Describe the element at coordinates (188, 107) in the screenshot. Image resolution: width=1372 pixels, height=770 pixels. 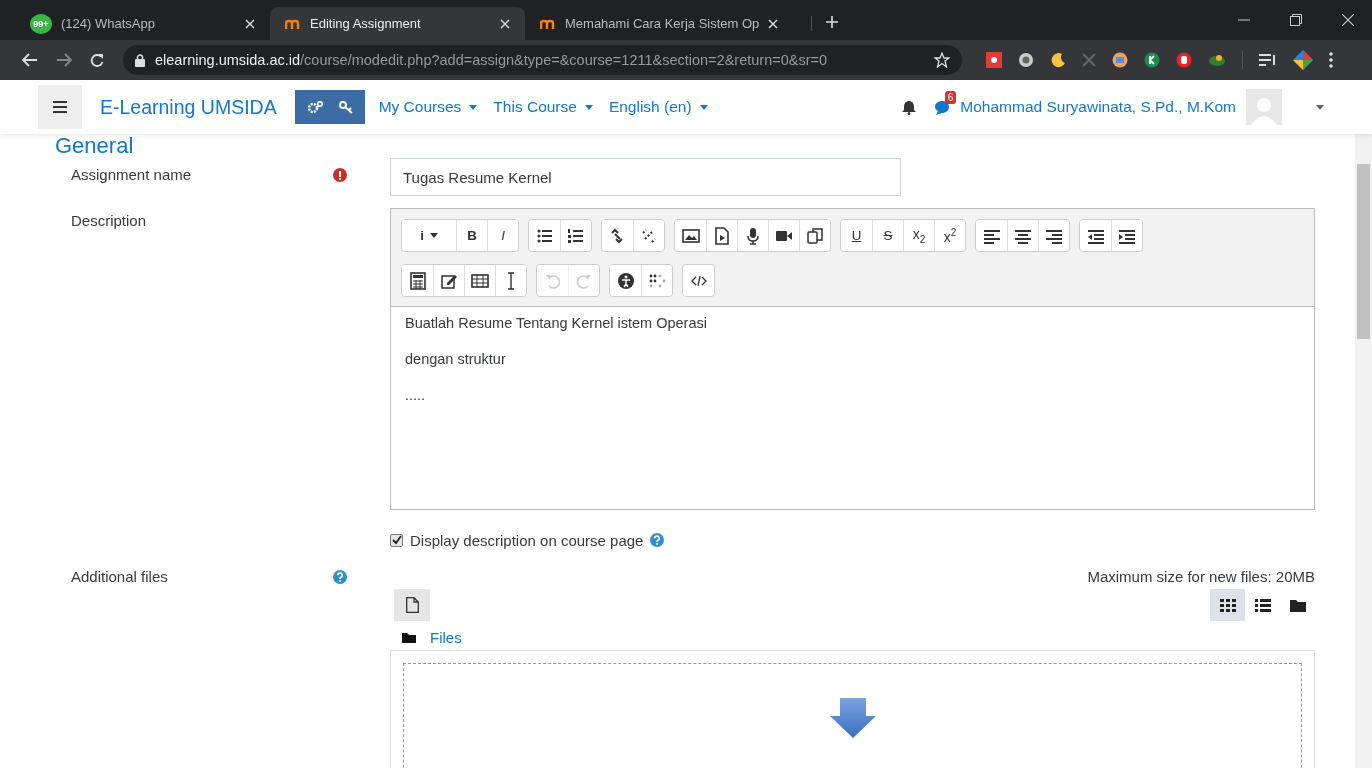
I see `site-name: E-Learning UMSIDA` at that location.